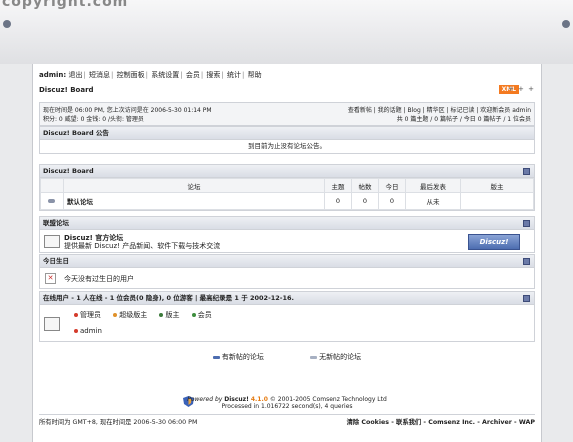 Image resolution: width=573 pixels, height=442 pixels. Describe the element at coordinates (130, 315) in the screenshot. I see `legend-super-mod: 超级版主` at that location.